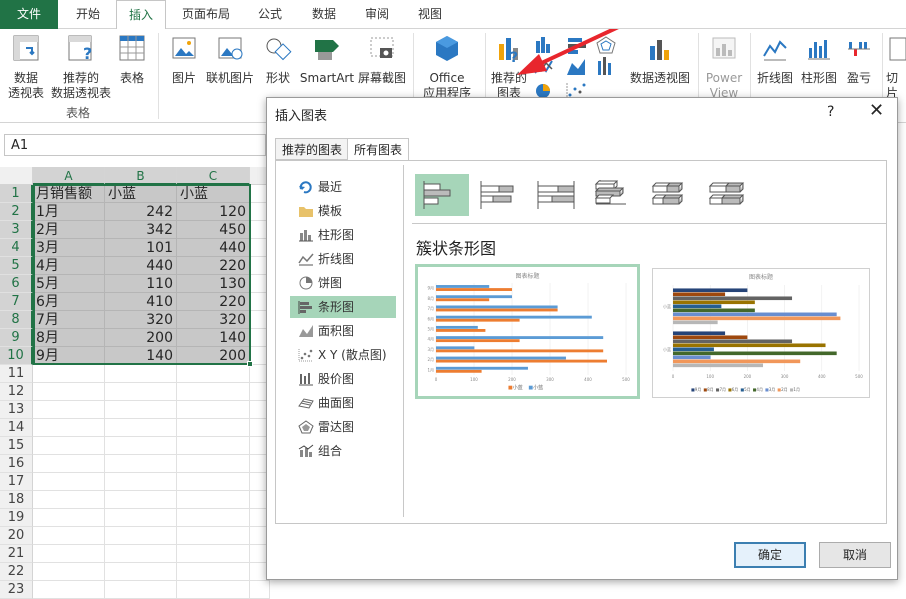  Describe the element at coordinates (859, 60) in the screenshot. I see `sparkline-winloss-button: 盈亏` at that location.